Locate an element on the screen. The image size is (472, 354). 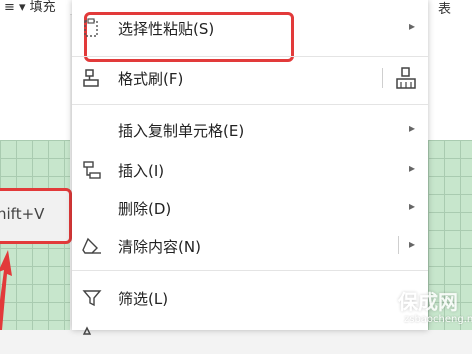
menu-item-paste-special: 选择性粘贴(S) ▸ is located at coordinates (250, 28).